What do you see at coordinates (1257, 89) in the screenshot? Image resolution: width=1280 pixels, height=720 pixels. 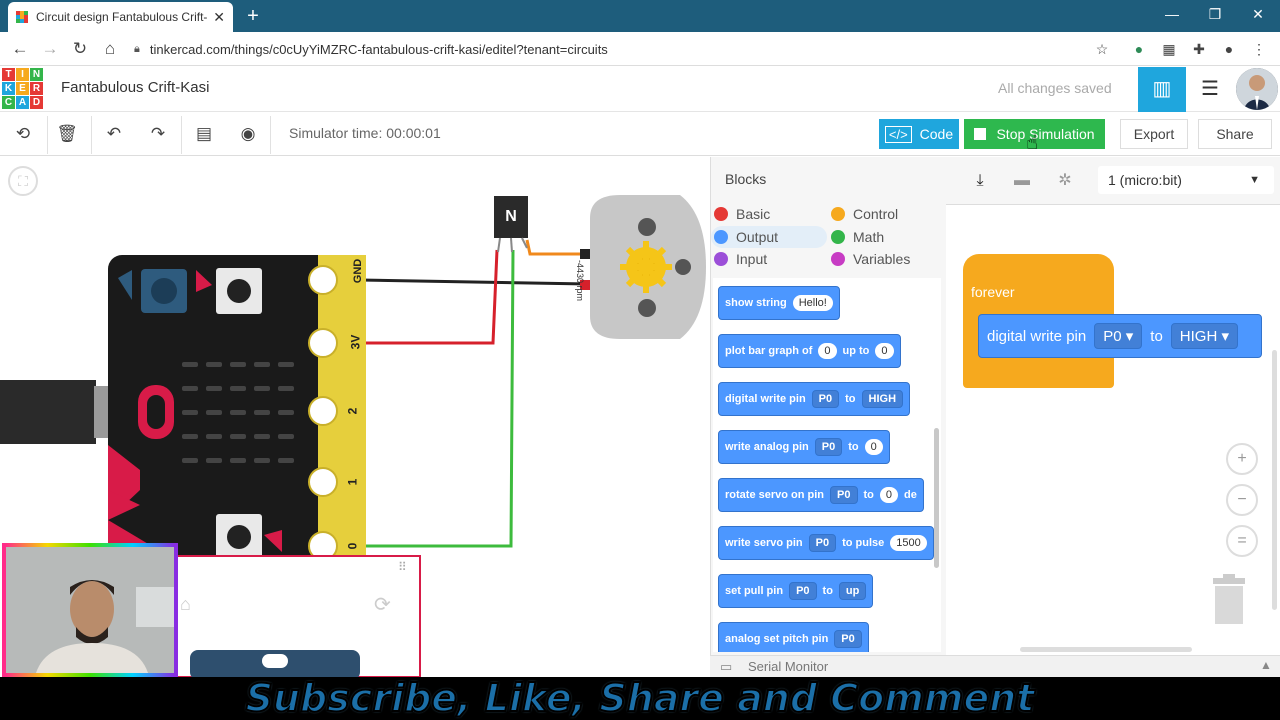 I see `avatar` at bounding box center [1257, 89].